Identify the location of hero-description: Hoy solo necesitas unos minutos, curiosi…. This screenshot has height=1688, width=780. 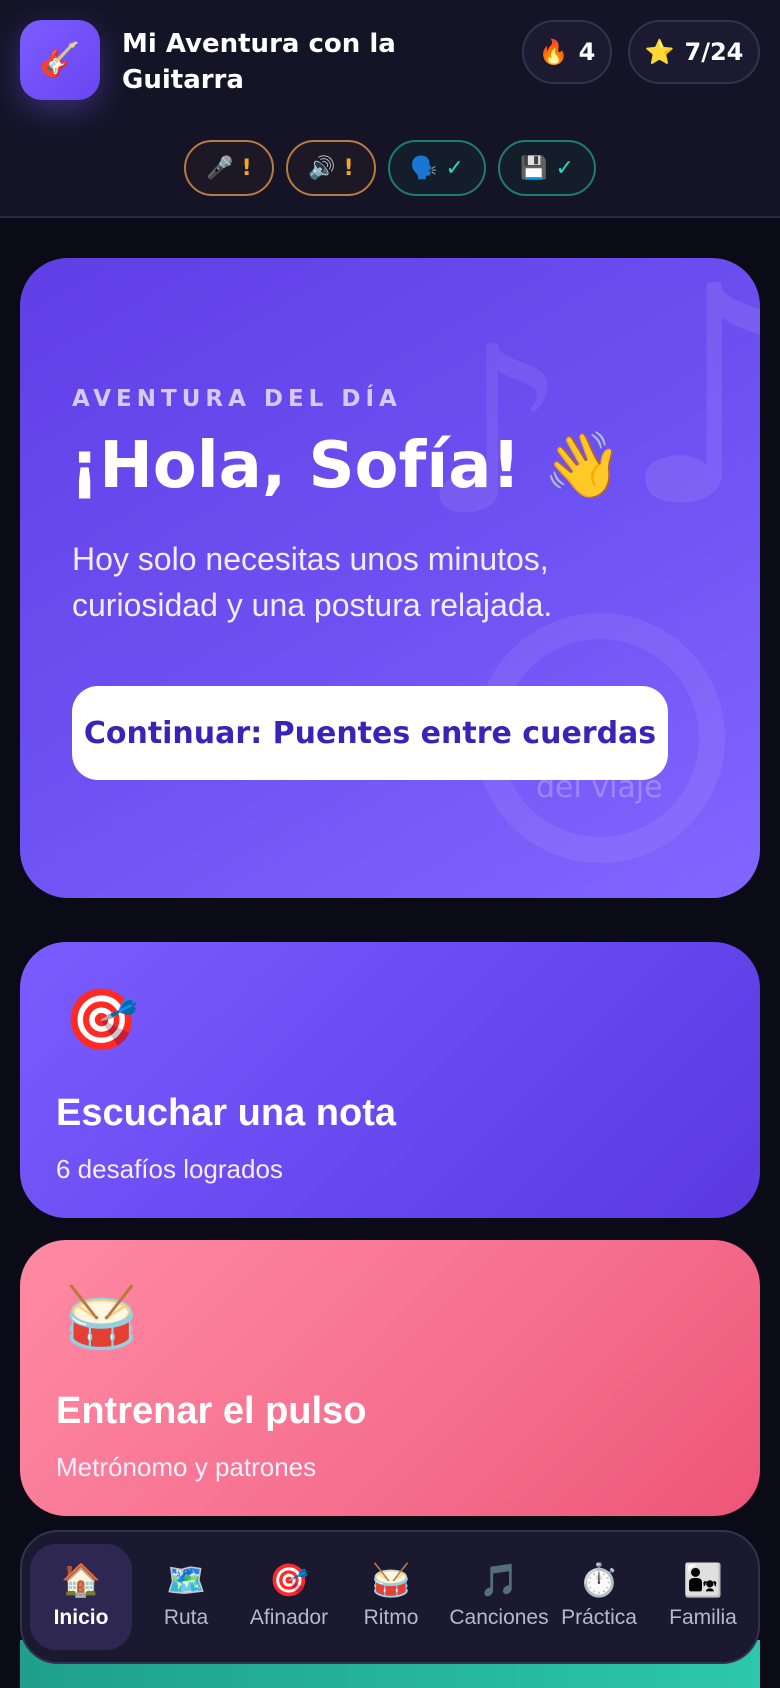
(312, 582).